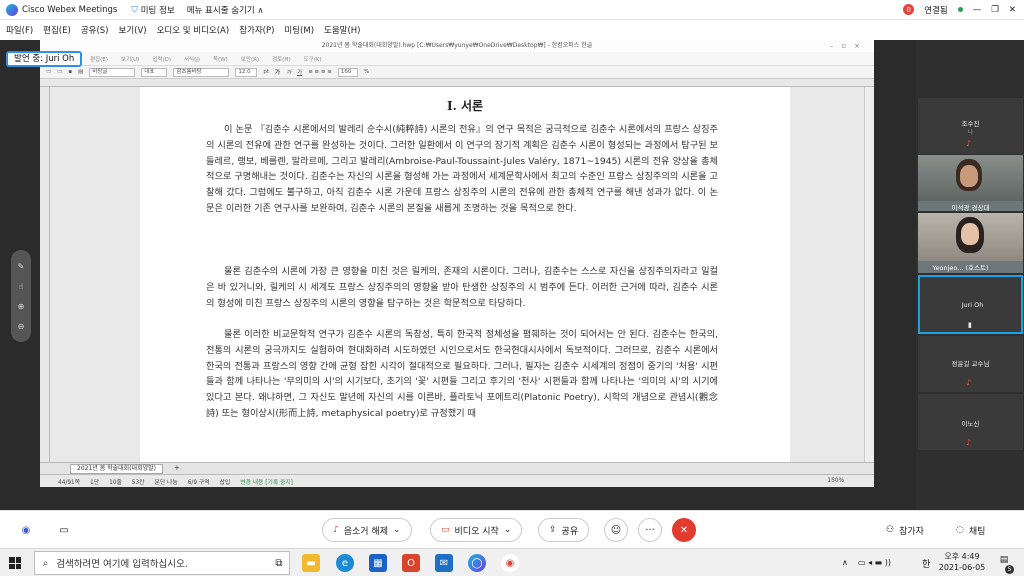 The width and height of the screenshot is (1024, 576). I want to click on meeting-info-button: ⛉ 미팅 정보, so click(152, 10).